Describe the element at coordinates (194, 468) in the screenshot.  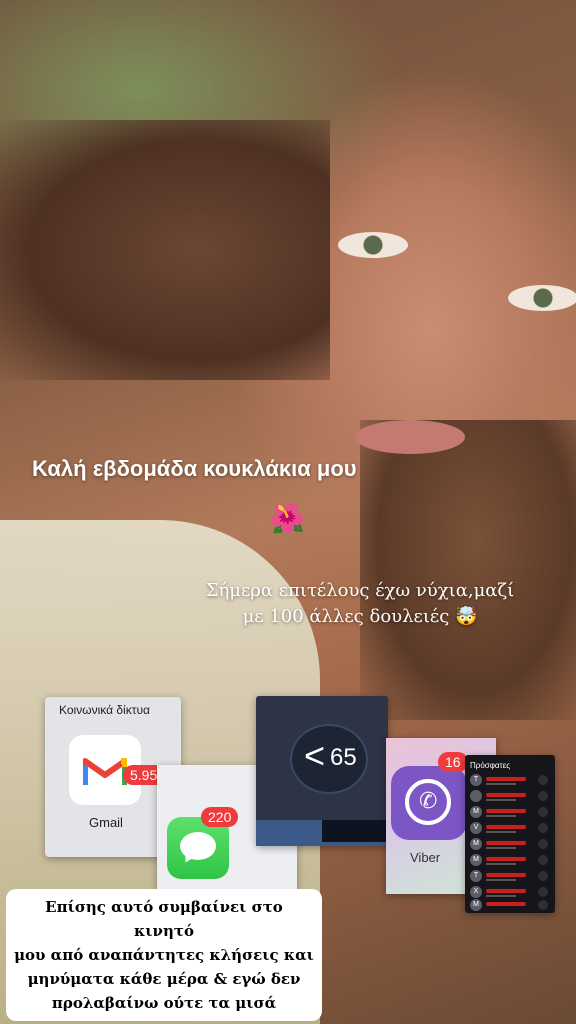
I see `caption-greeting: Καλή εβδομάδα κουκλάκια μου` at that location.